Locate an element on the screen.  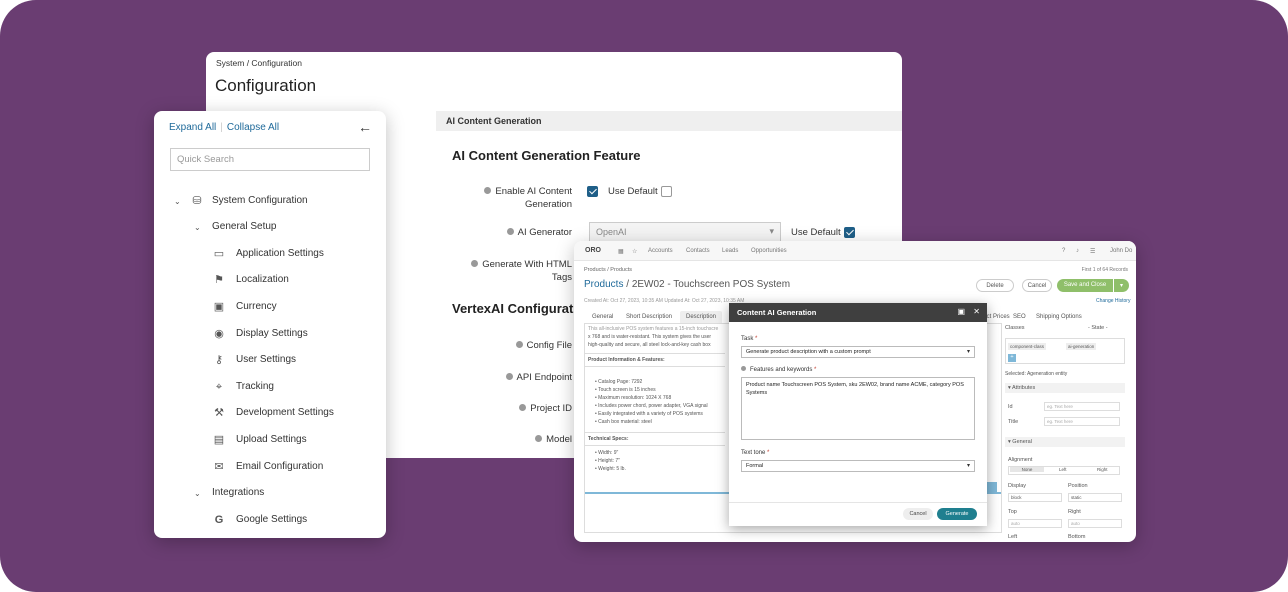
tree-item-general-setup: General Setup is located at coordinates (244, 226).